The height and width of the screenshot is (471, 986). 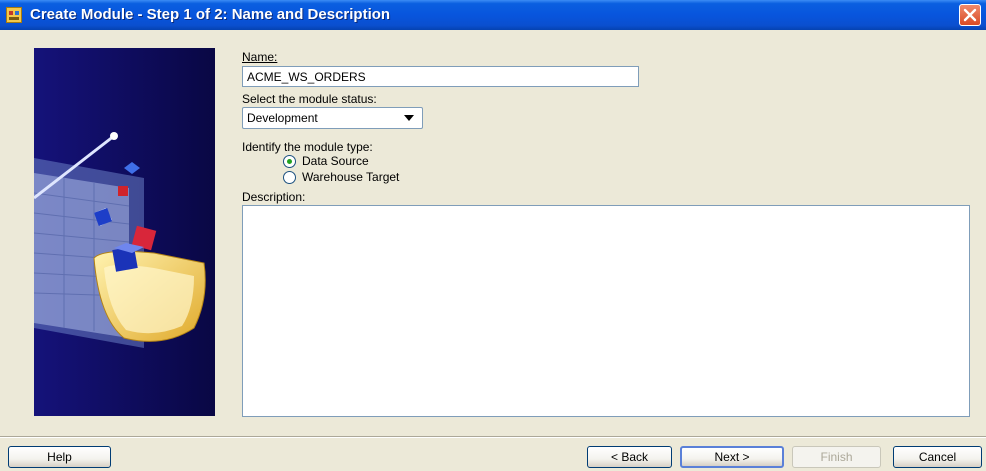 I want to click on name-label: Name:, so click(x=259, y=57).